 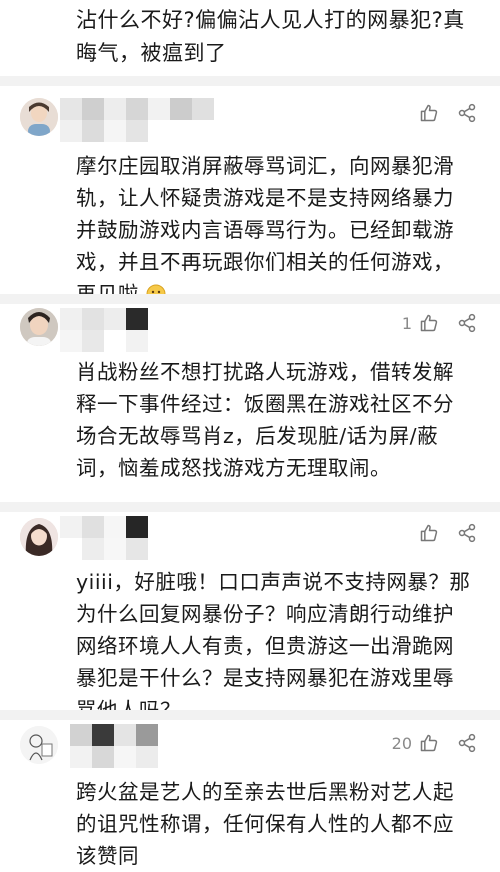 I want to click on comment-actions: 20, so click(x=435, y=743).